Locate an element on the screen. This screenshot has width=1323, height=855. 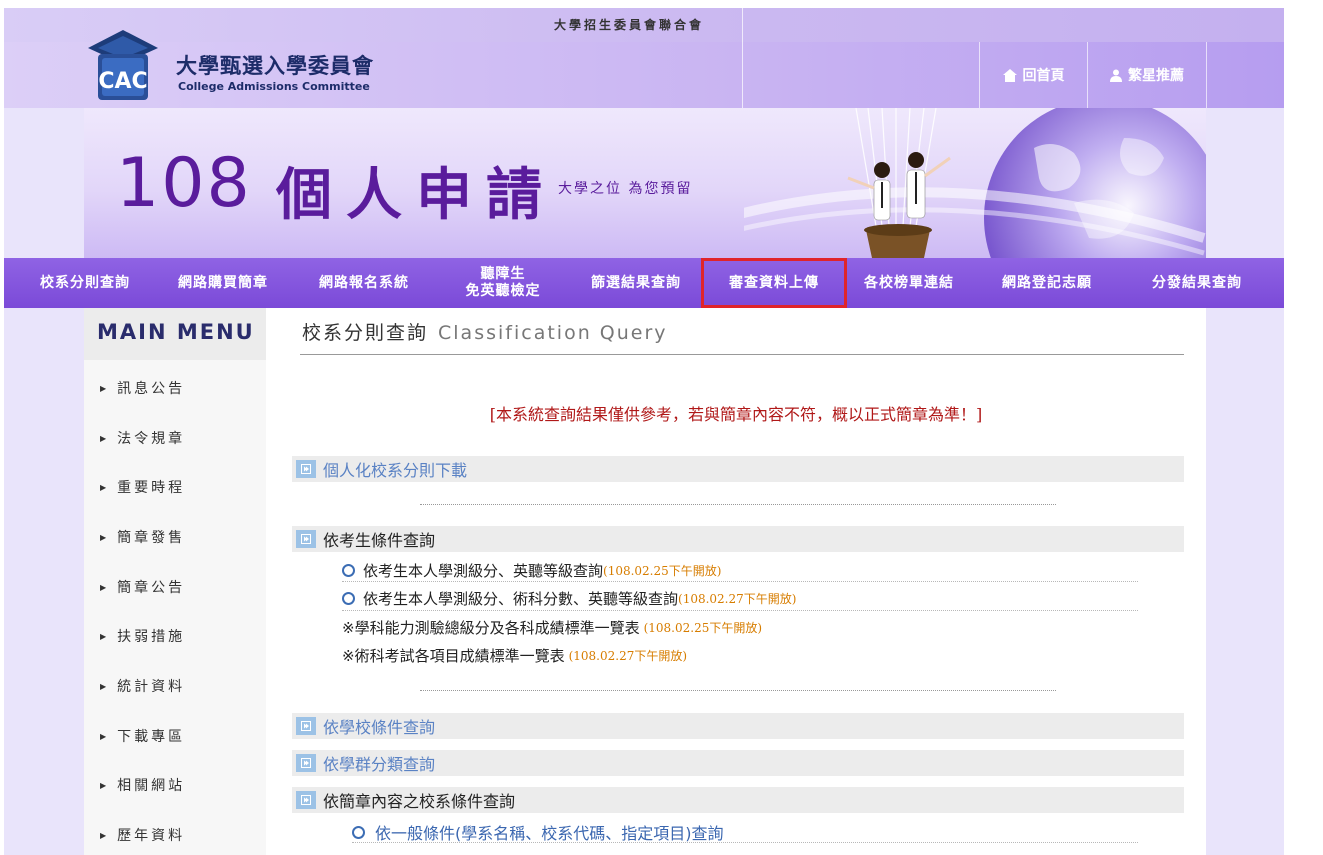
balloon-globe-illustration is located at coordinates (975, 183).